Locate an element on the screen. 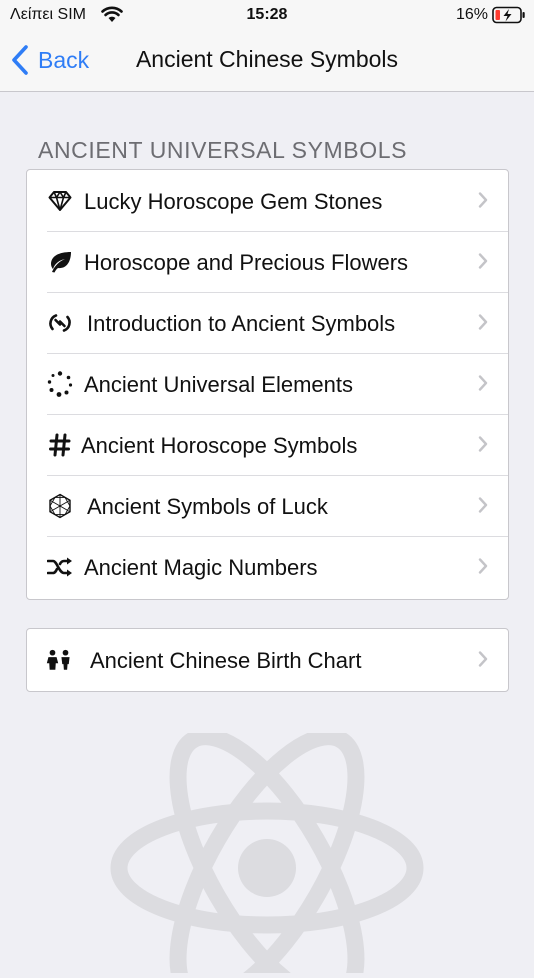 The image size is (534, 978). list-item-label: Lucky Horoscope Gem Stones is located at coordinates (233, 201).